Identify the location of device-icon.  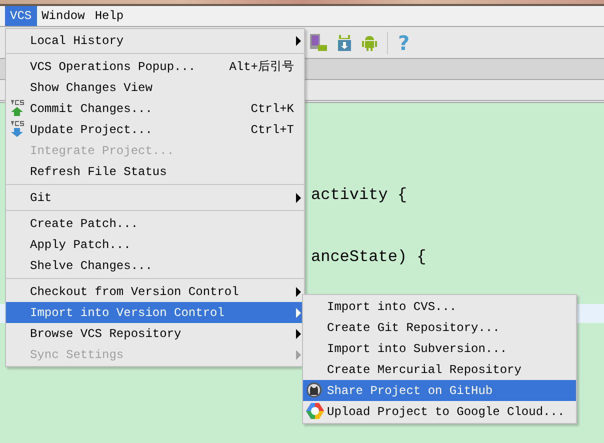
(318, 42).